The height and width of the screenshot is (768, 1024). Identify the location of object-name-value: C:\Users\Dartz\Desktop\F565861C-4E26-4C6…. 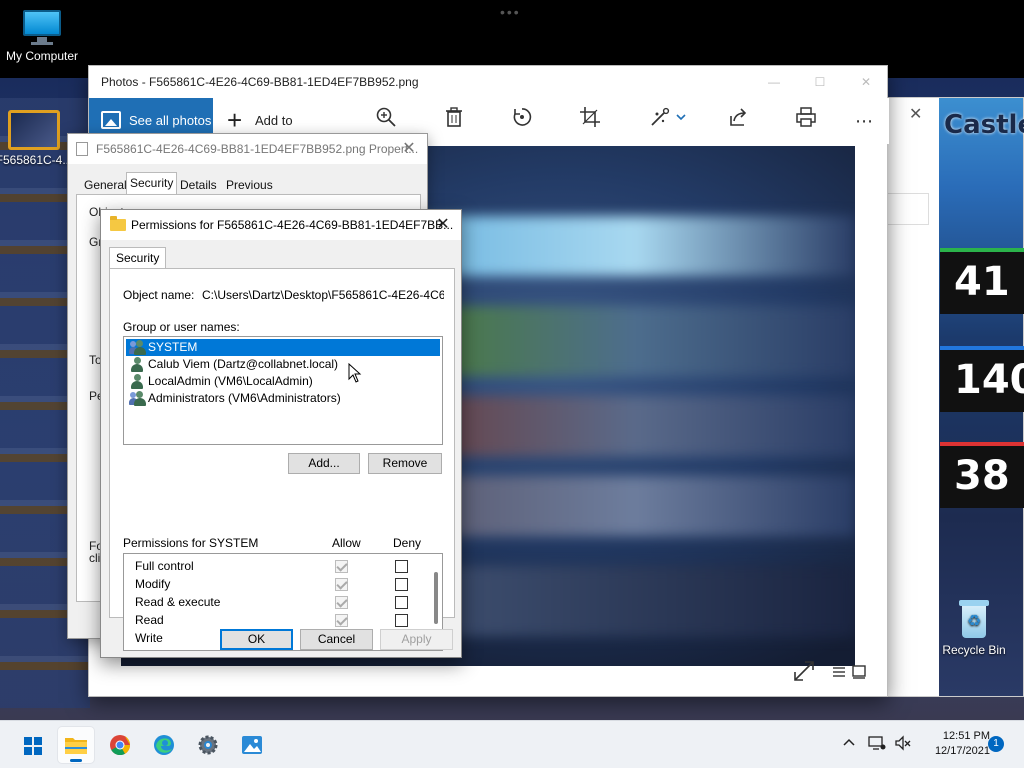
(323, 295).